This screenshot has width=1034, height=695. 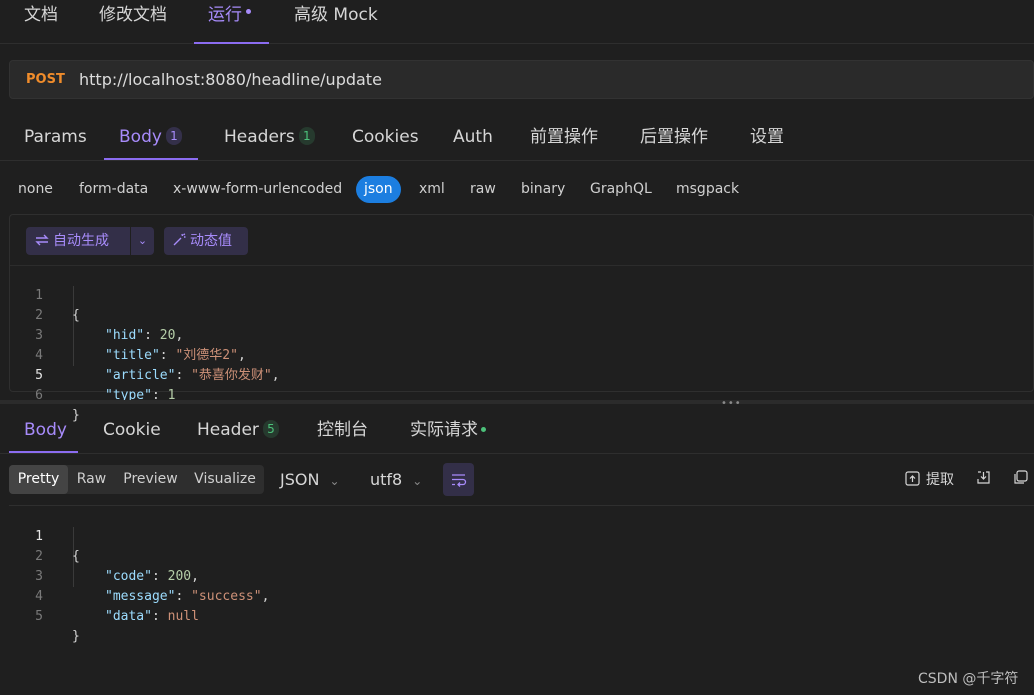 What do you see at coordinates (55, 136) in the screenshot?
I see `tab-params: Params` at bounding box center [55, 136].